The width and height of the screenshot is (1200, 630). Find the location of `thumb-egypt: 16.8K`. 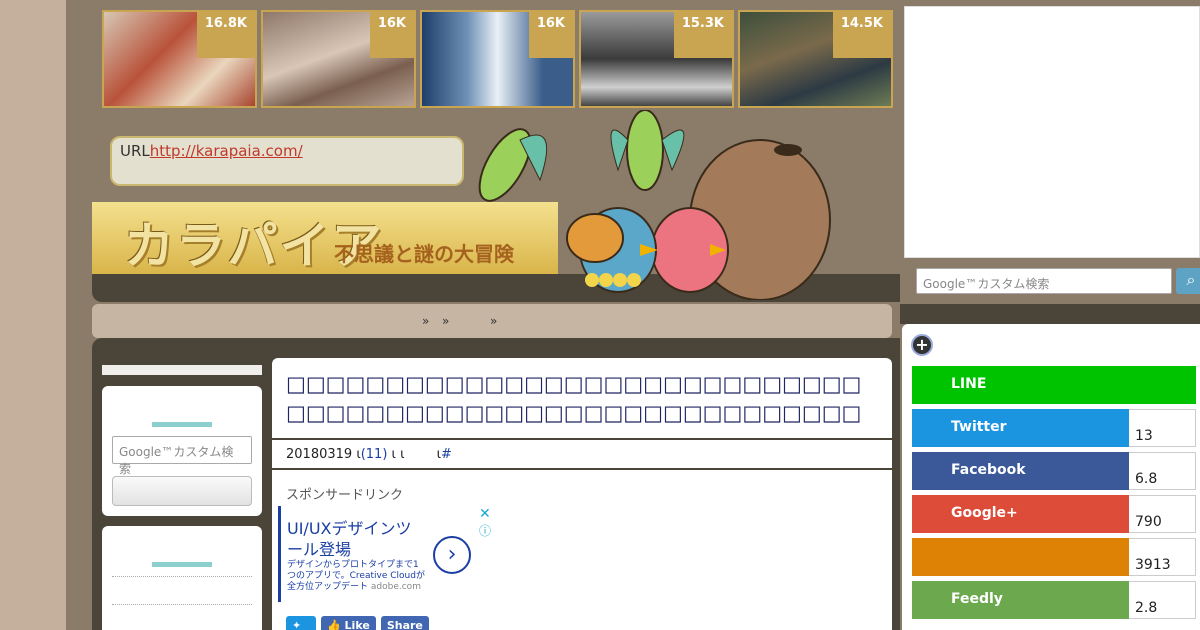

thumb-egypt: 16.8K is located at coordinates (179, 59).